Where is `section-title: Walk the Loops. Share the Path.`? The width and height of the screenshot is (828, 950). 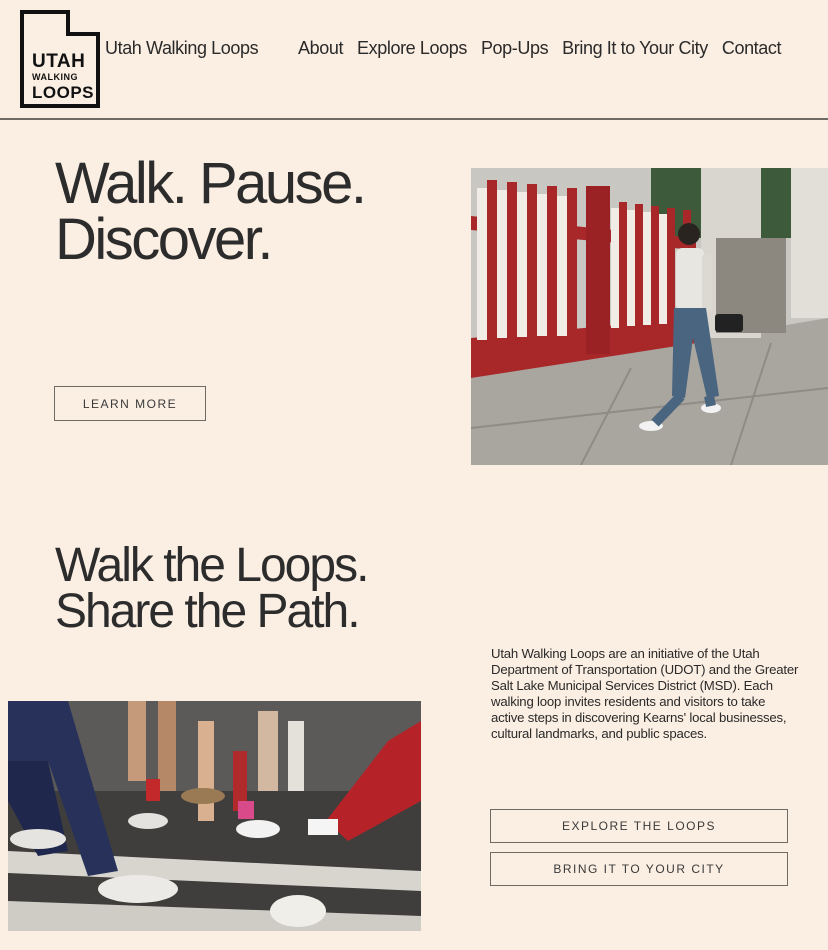
section-title: Walk the Loops. Share the Path. is located at coordinates (255, 588).